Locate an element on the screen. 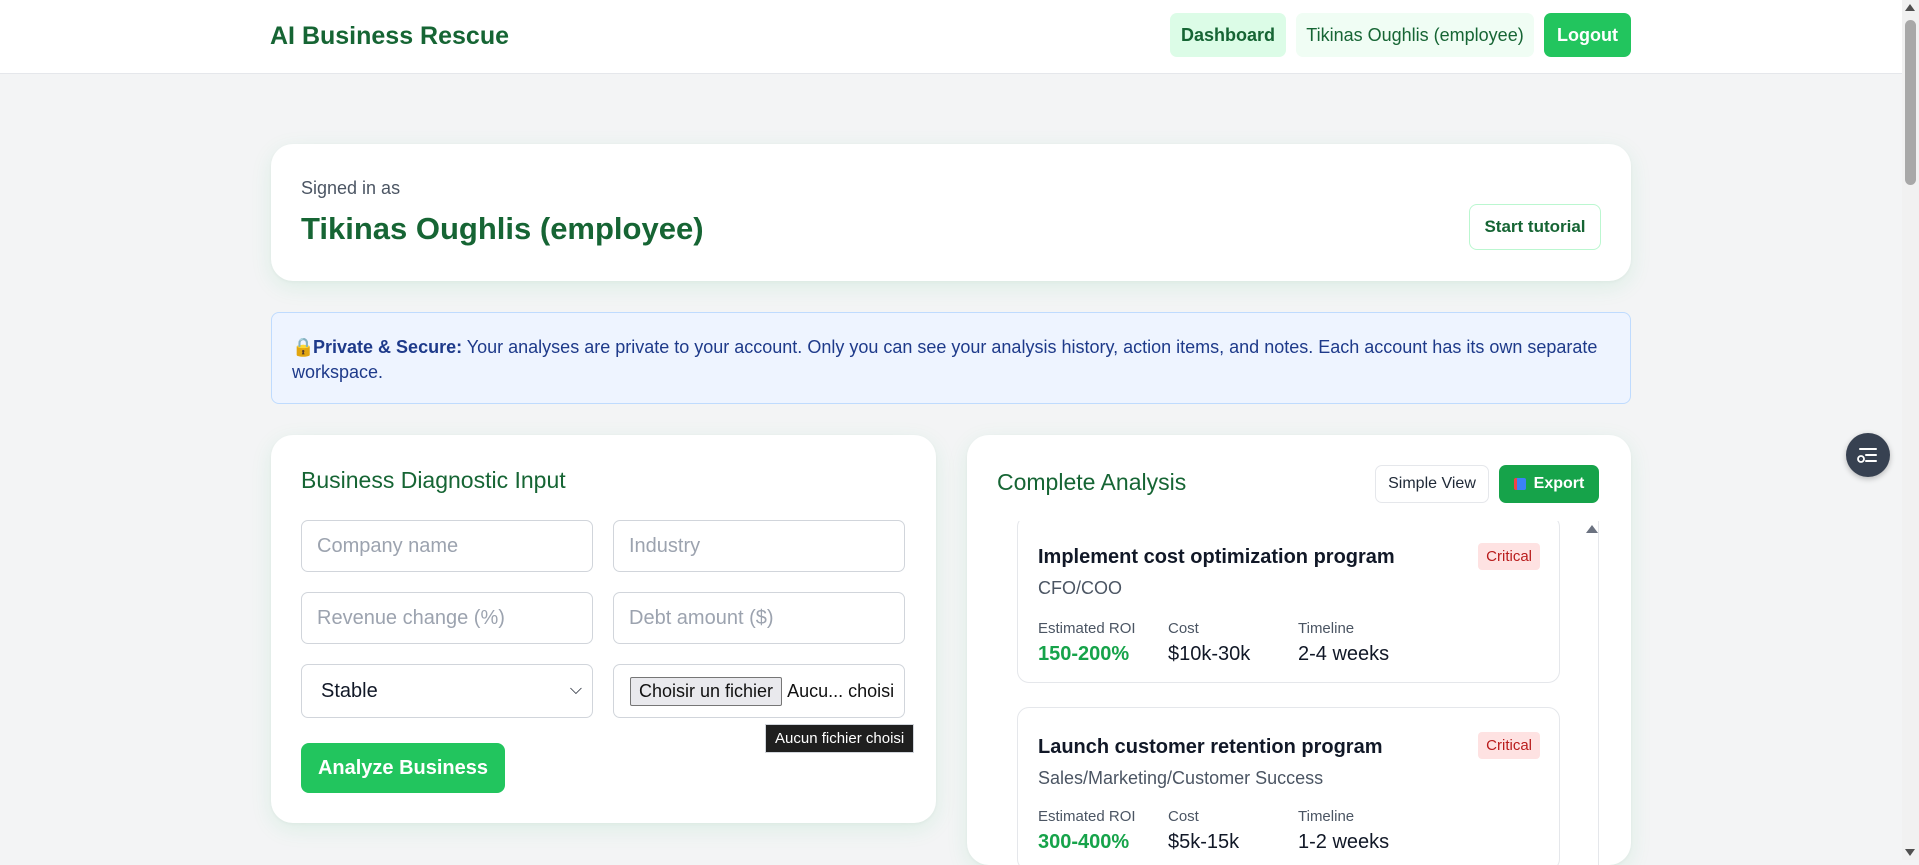 This screenshot has width=1919, height=865. start-tutorial-button: Start tutorial is located at coordinates (1535, 227).